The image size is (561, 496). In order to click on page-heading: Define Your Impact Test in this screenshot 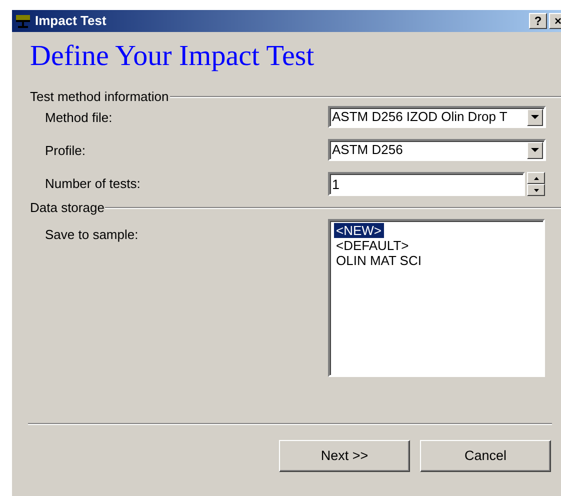, I will do `click(173, 56)`.